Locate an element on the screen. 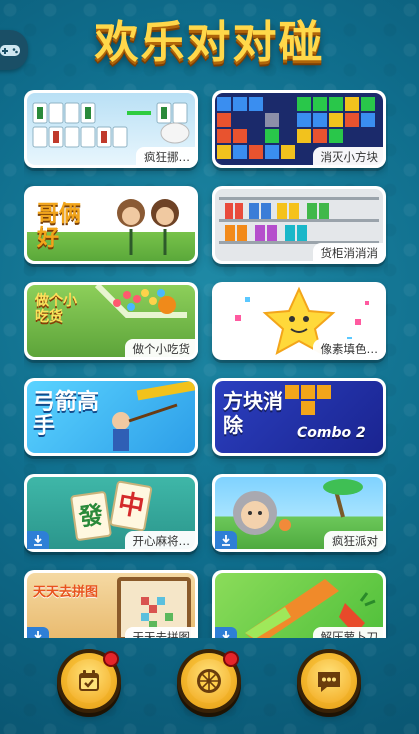 Image resolution: width=419 pixels, height=734 pixels. bottom-nav is located at coordinates (209, 689).